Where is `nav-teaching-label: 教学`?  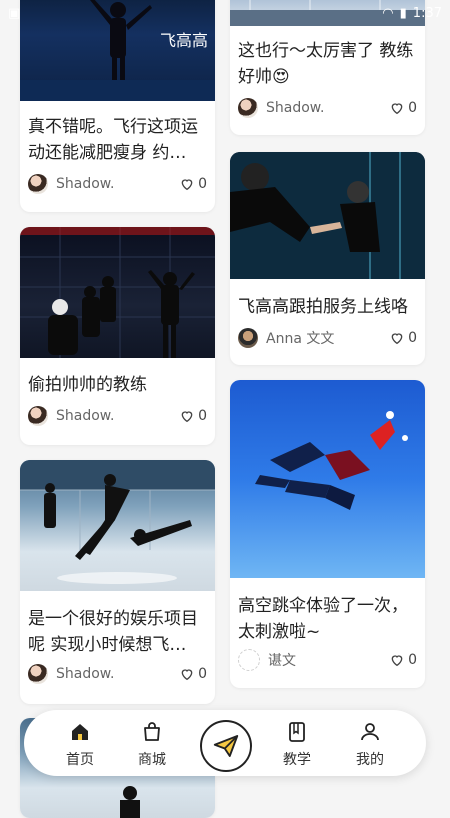
nav-teaching-label: 教学 is located at coordinates (297, 760).